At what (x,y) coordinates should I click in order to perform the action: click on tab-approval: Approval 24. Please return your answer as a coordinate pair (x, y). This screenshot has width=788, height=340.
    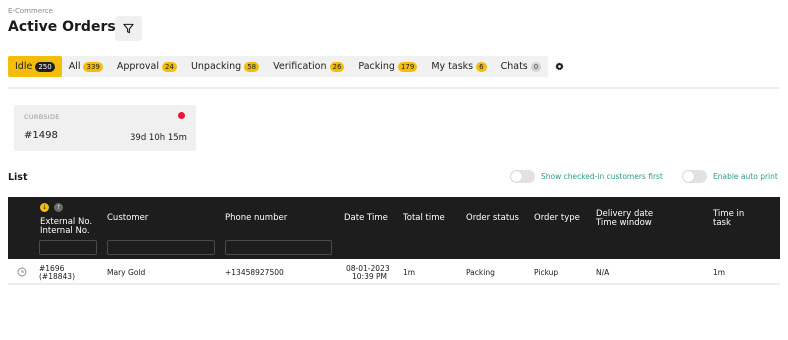
    Looking at the image, I should click on (147, 66).